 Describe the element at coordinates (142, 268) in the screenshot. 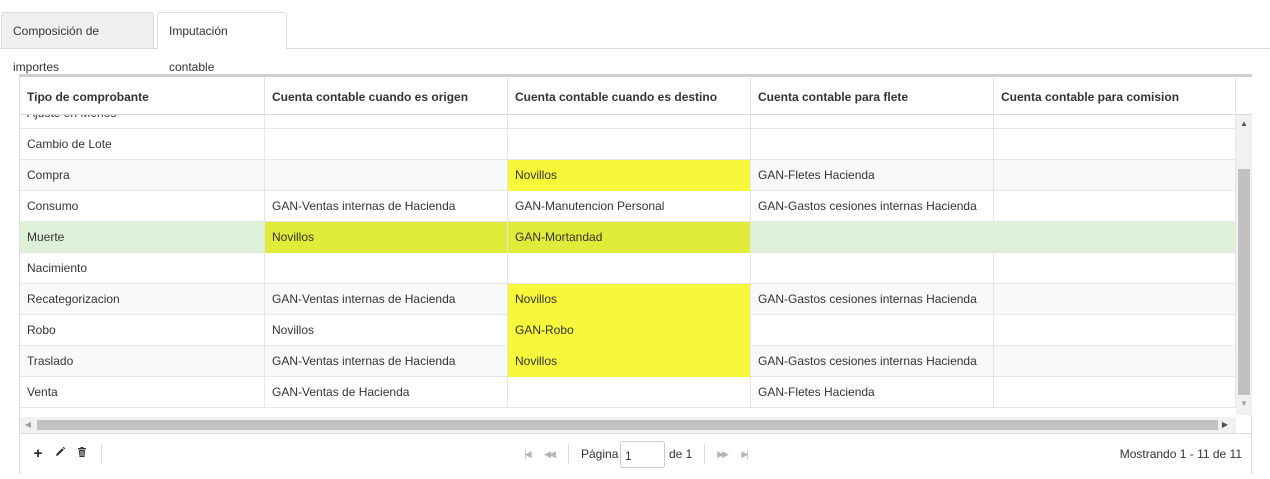

I see `cell-tipo: Nacimiento` at that location.